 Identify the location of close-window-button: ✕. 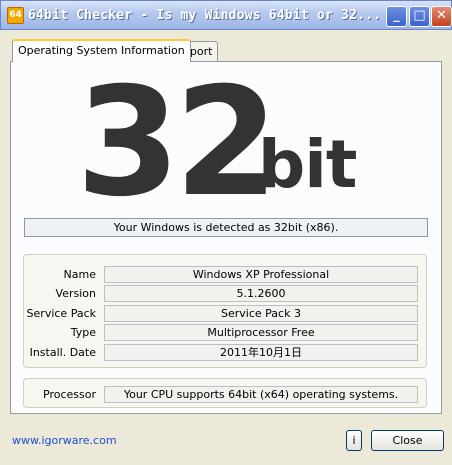
(441, 16).